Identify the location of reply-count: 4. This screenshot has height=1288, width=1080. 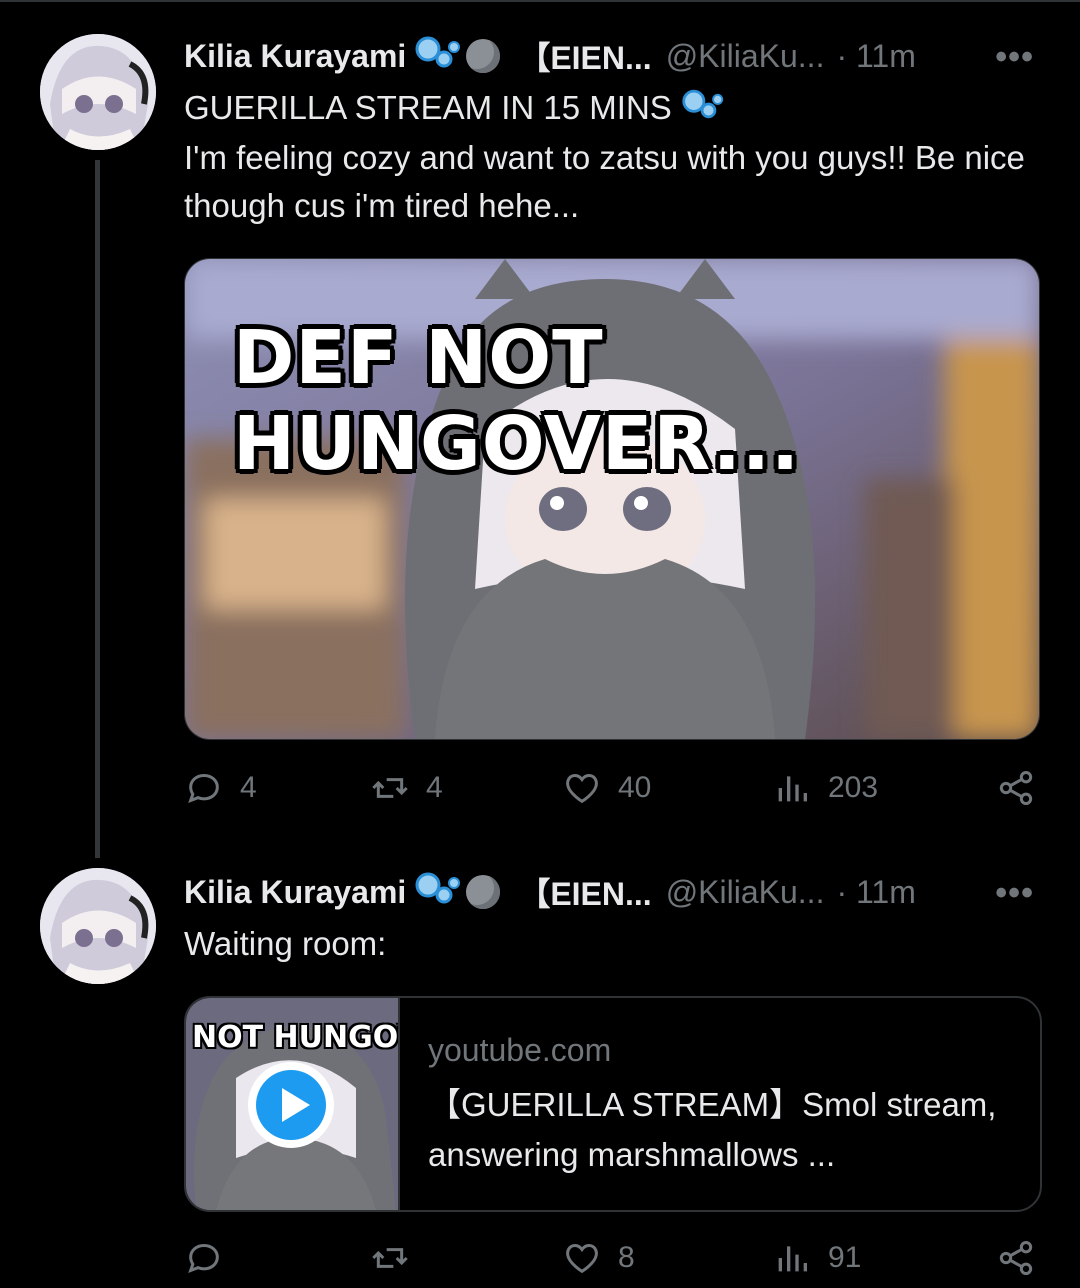
(248, 787).